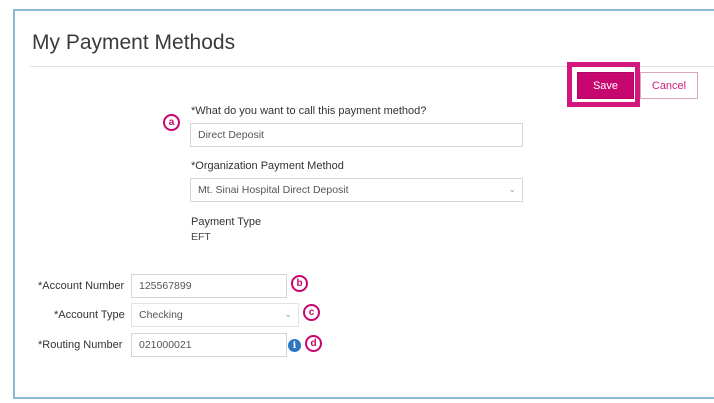  Describe the element at coordinates (161, 315) in the screenshot. I see `account-type-value: Checking` at that location.